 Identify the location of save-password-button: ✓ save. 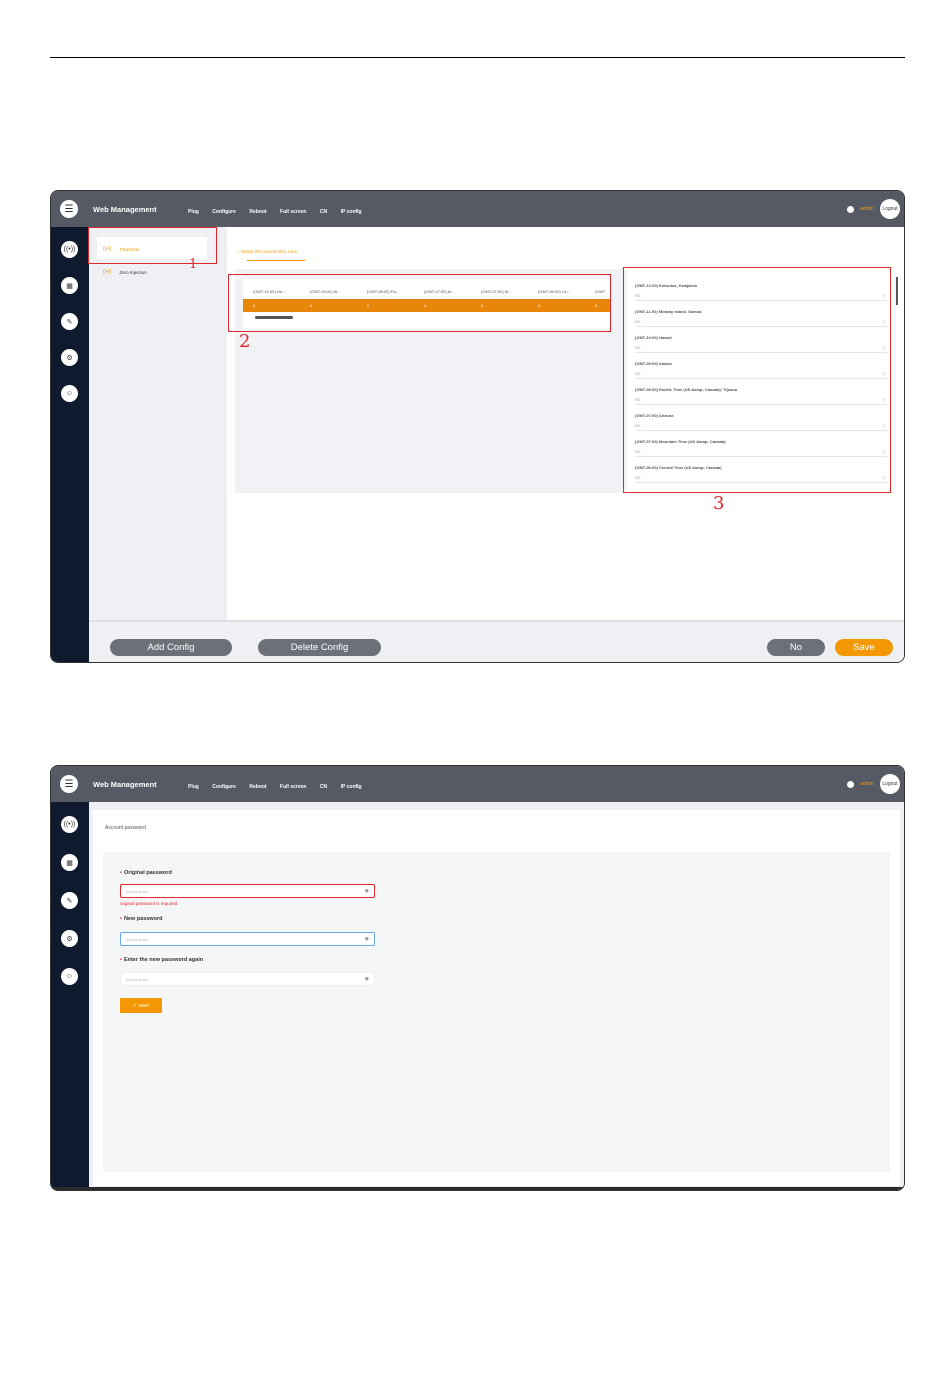
(141, 1005).